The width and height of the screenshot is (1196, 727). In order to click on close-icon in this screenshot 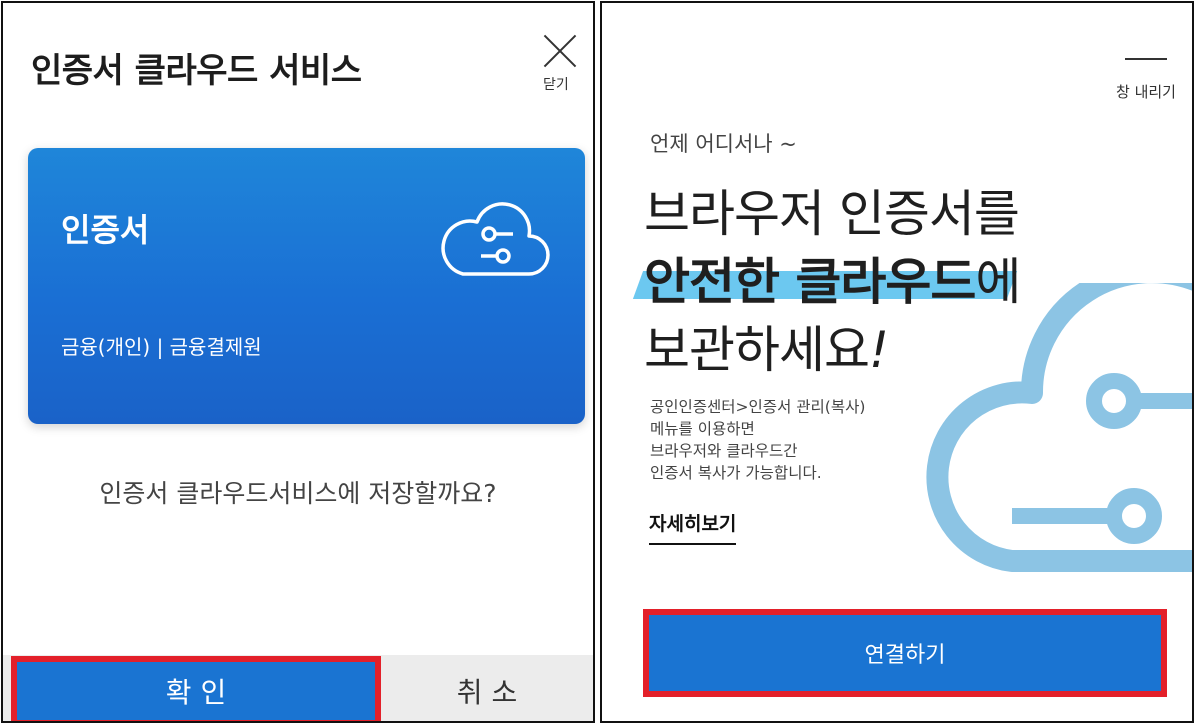, I will do `click(560, 51)`.